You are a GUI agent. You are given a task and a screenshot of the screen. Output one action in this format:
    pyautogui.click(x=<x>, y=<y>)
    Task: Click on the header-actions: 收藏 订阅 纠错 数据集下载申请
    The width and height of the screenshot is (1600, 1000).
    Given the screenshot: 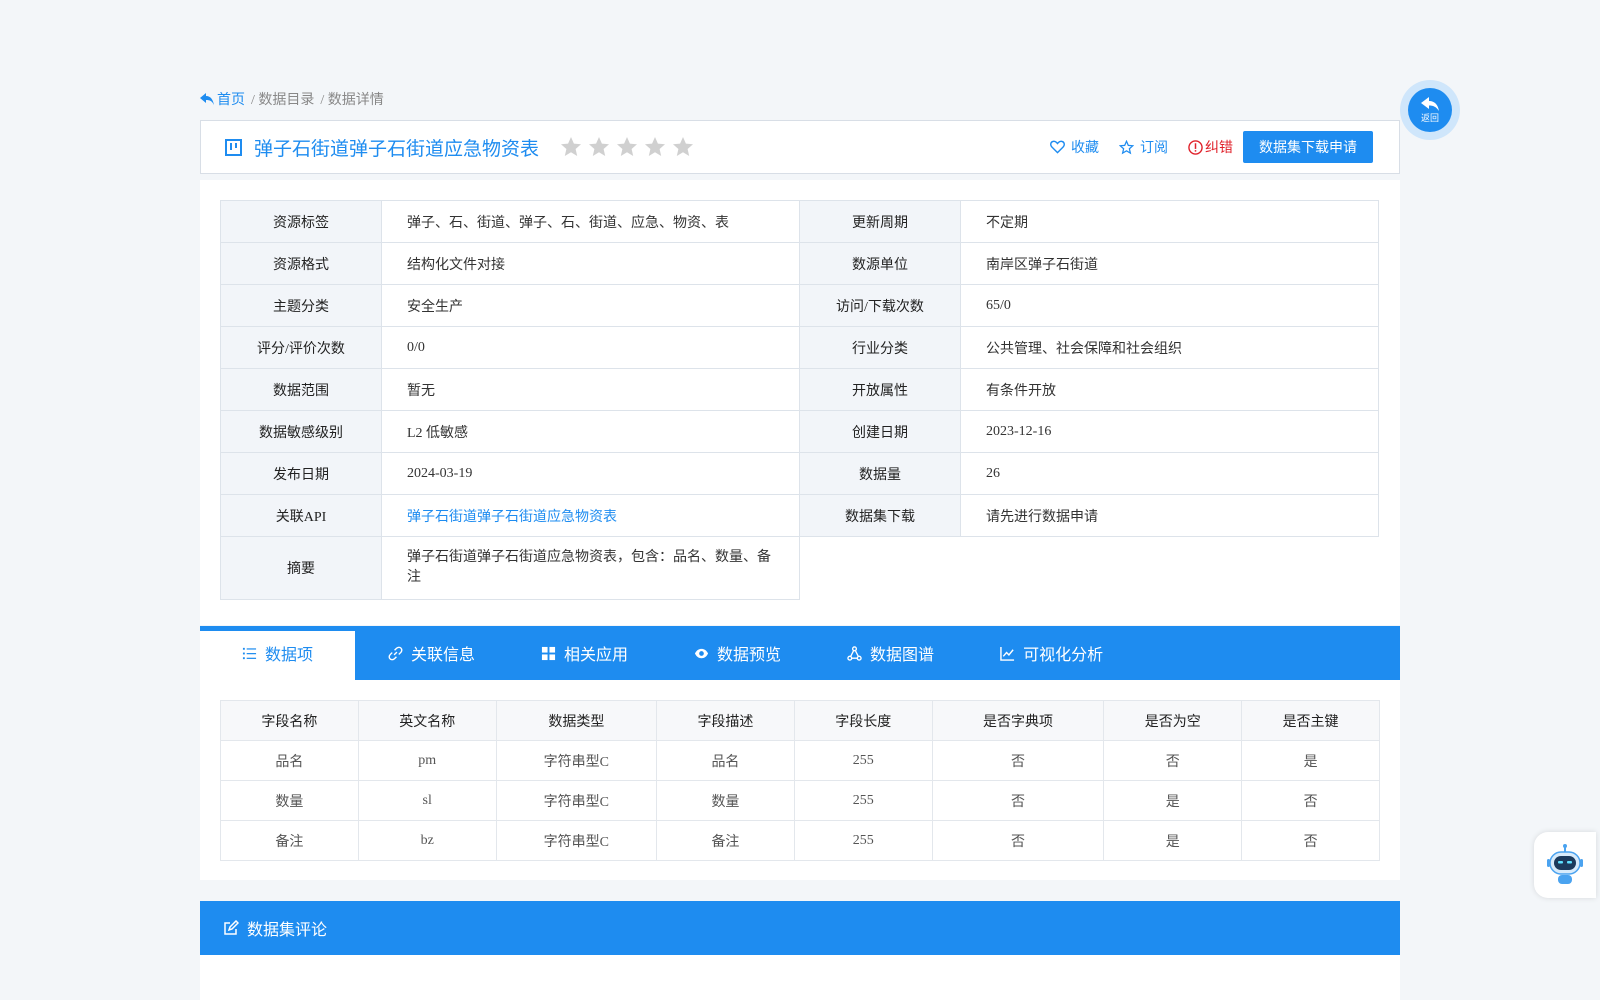 What is the action you would take?
    pyautogui.click(x=1211, y=147)
    